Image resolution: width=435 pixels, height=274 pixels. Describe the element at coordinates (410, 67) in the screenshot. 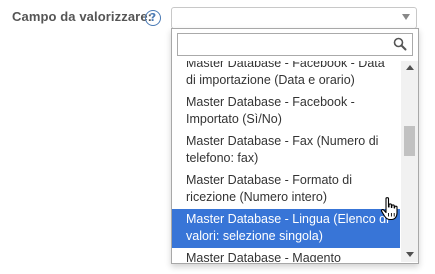

I see `scroll-up-arrow-icon` at that location.